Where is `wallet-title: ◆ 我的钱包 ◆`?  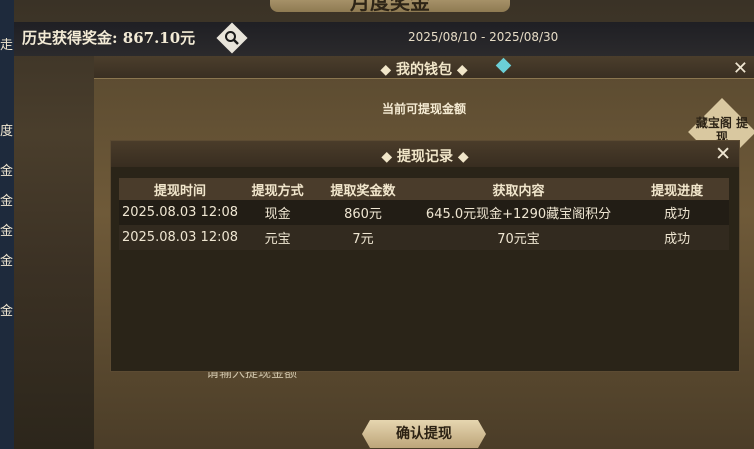
wallet-title: ◆ 我的钱包 ◆ is located at coordinates (424, 70).